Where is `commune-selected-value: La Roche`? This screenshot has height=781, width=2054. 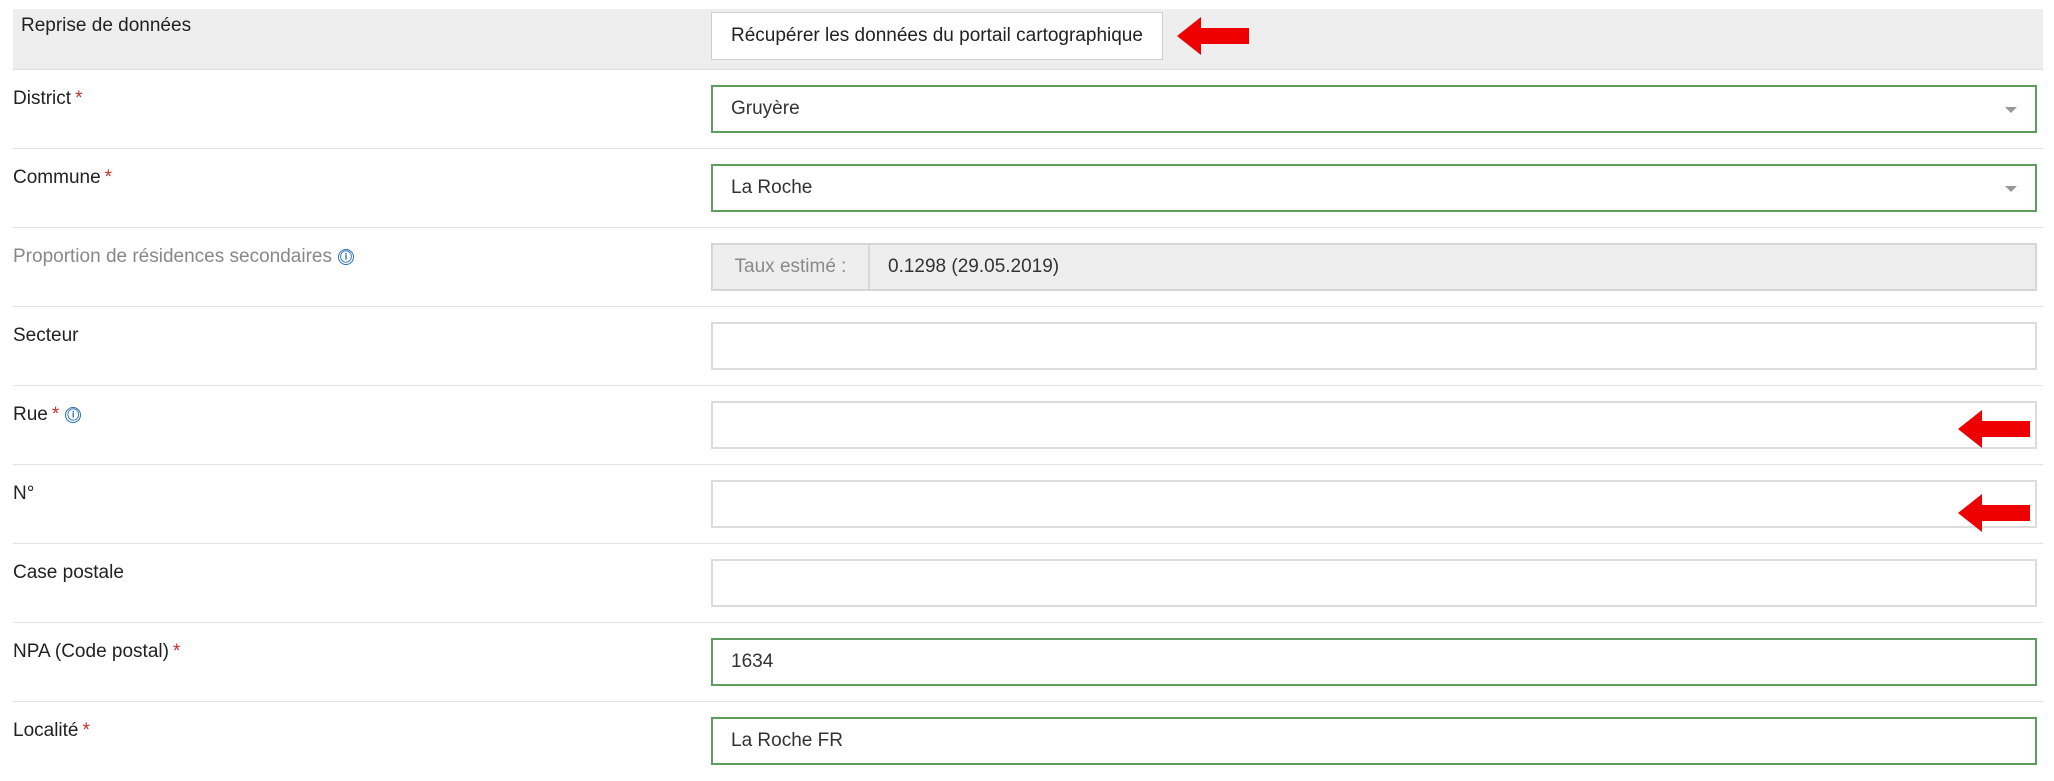 commune-selected-value: La Roche is located at coordinates (772, 187).